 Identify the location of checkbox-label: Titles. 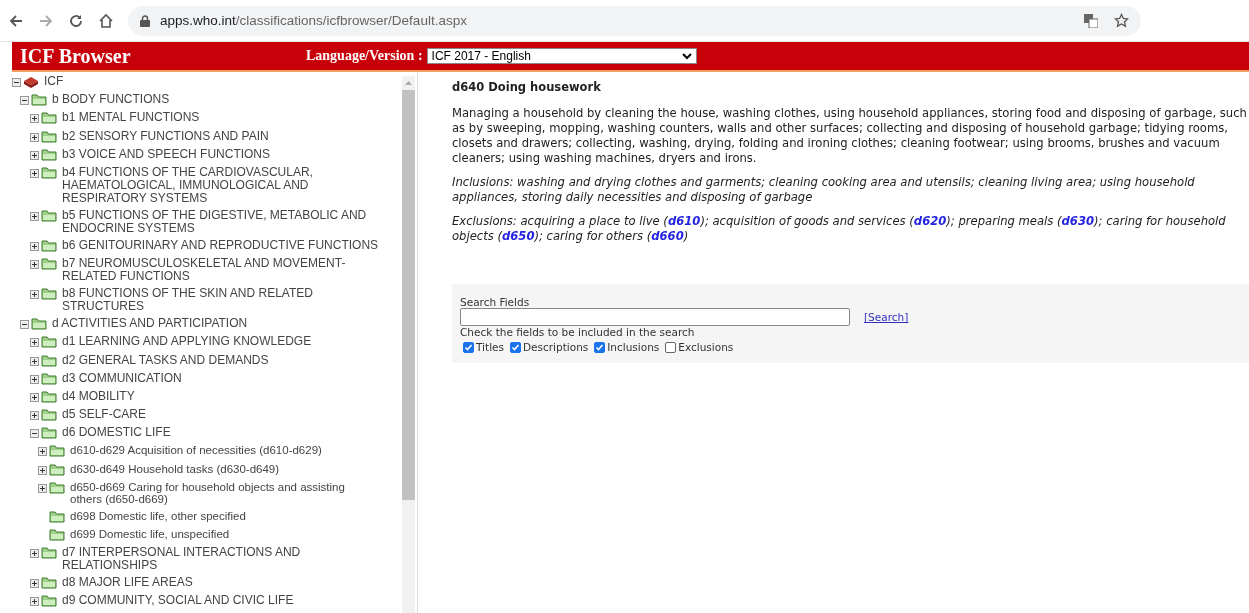
(490, 347).